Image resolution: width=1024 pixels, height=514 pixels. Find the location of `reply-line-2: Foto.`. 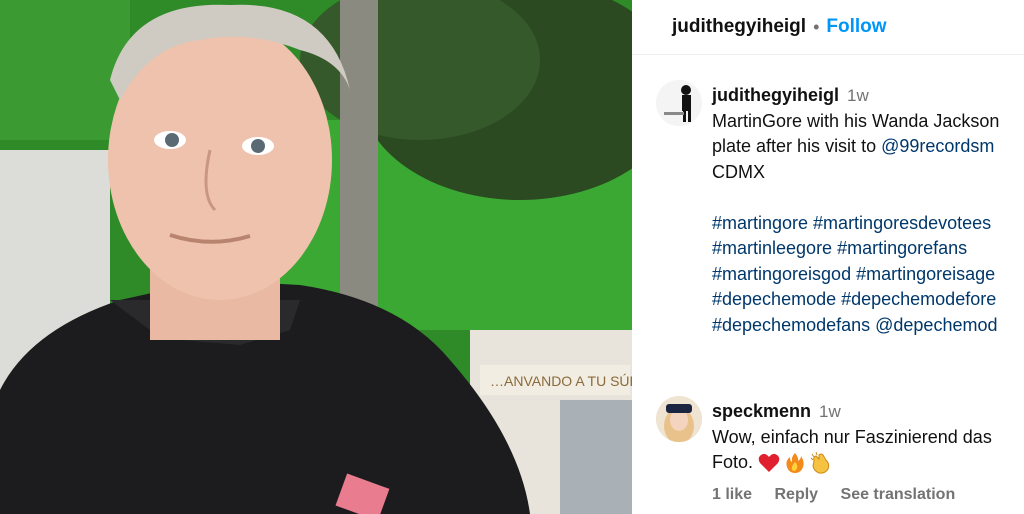

reply-line-2: Foto. is located at coordinates (852, 463).